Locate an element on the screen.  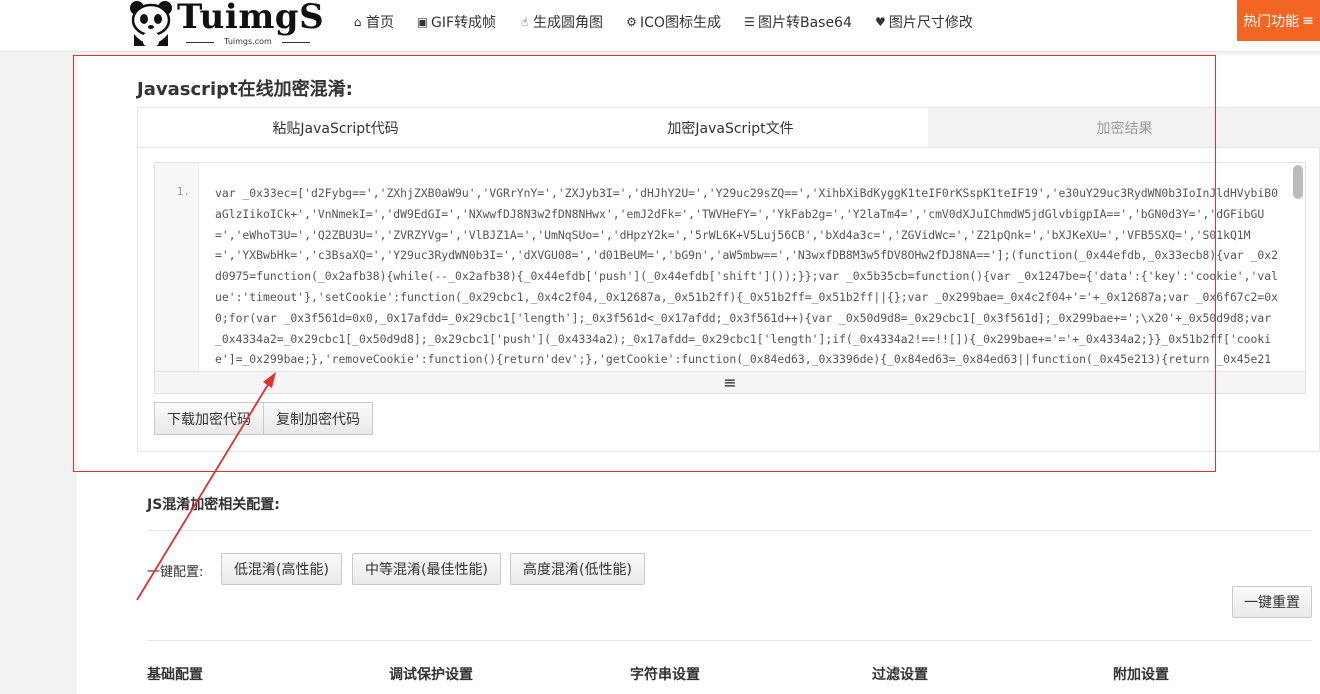
nav-label: 首页 is located at coordinates (380, 23).